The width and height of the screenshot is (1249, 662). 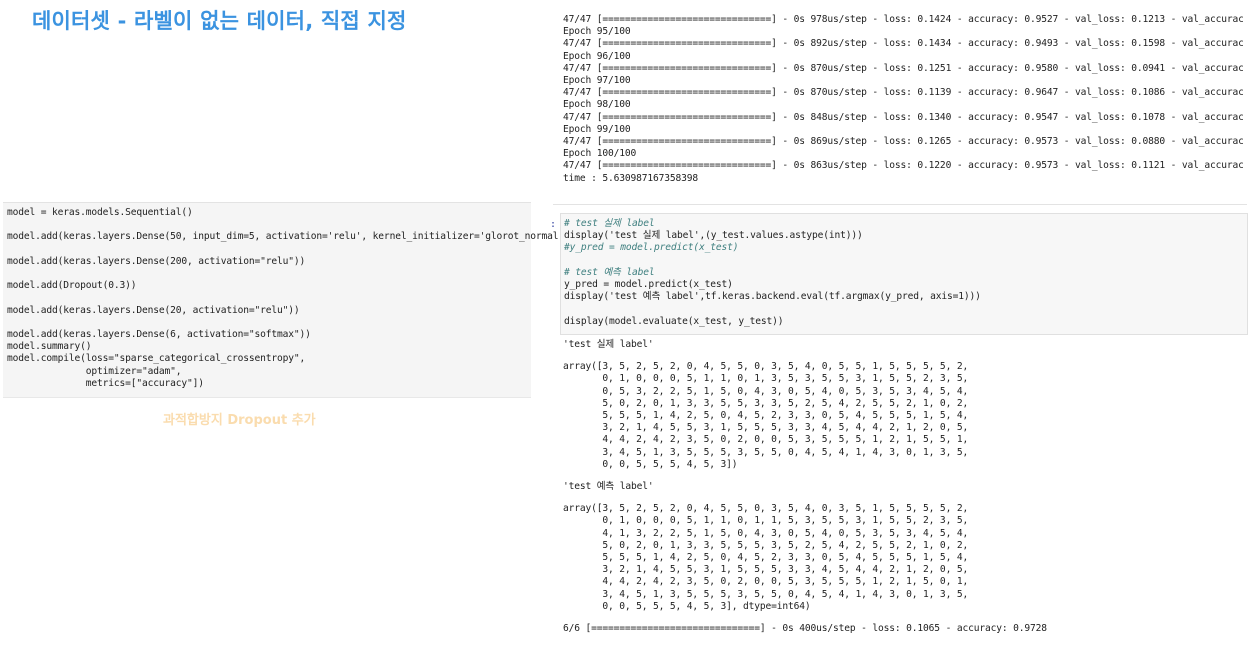 What do you see at coordinates (94, 371) in the screenshot?
I see `code-line: optimizer="adam",` at bounding box center [94, 371].